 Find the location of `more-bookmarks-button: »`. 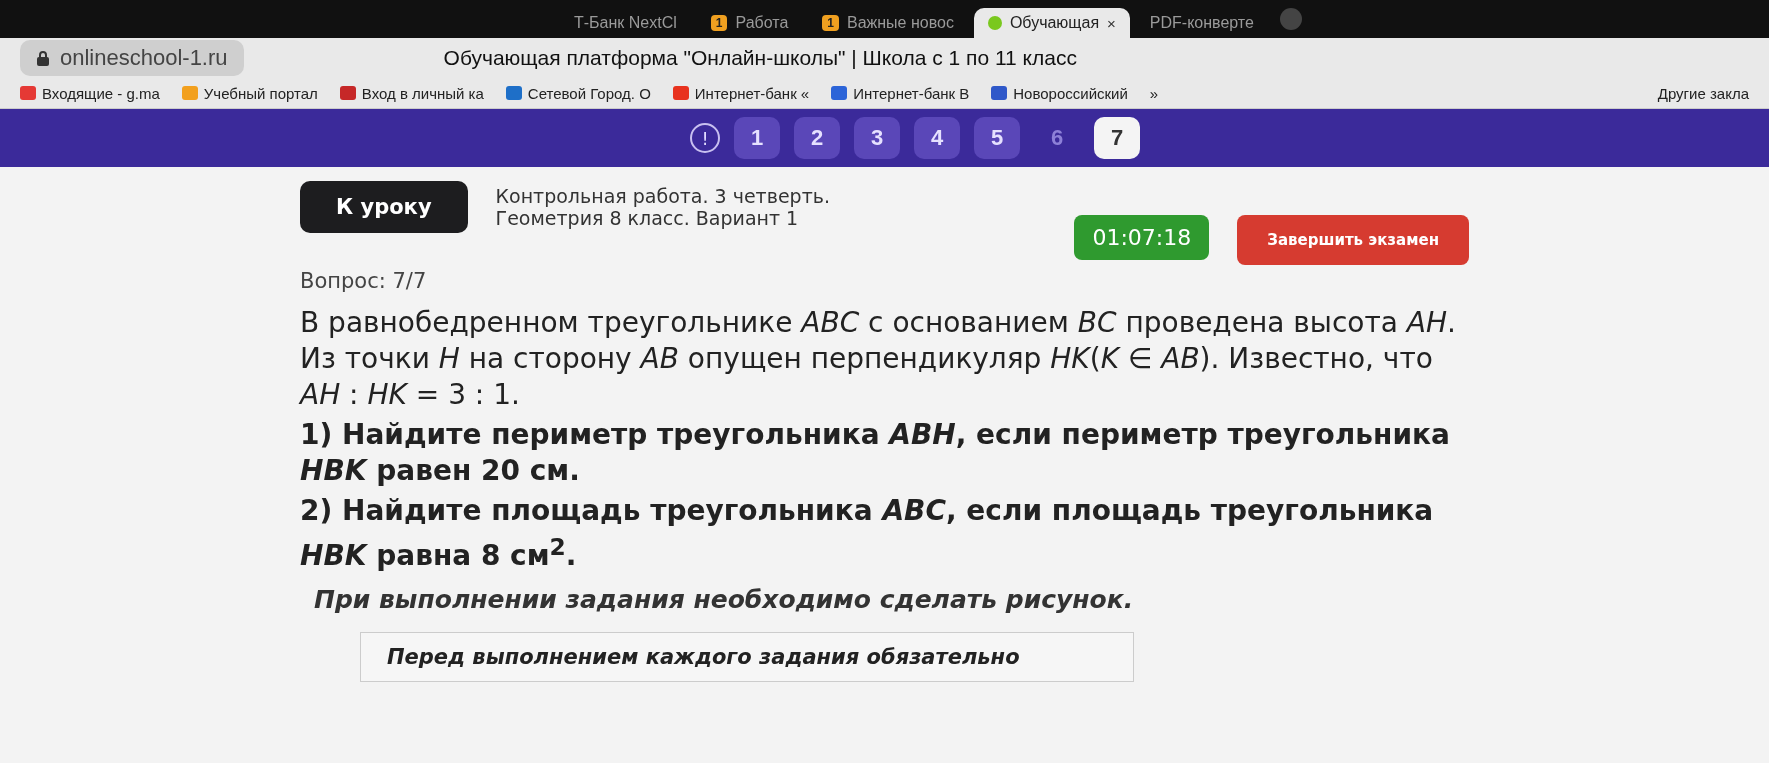

more-bookmarks-button: » is located at coordinates (1154, 93).